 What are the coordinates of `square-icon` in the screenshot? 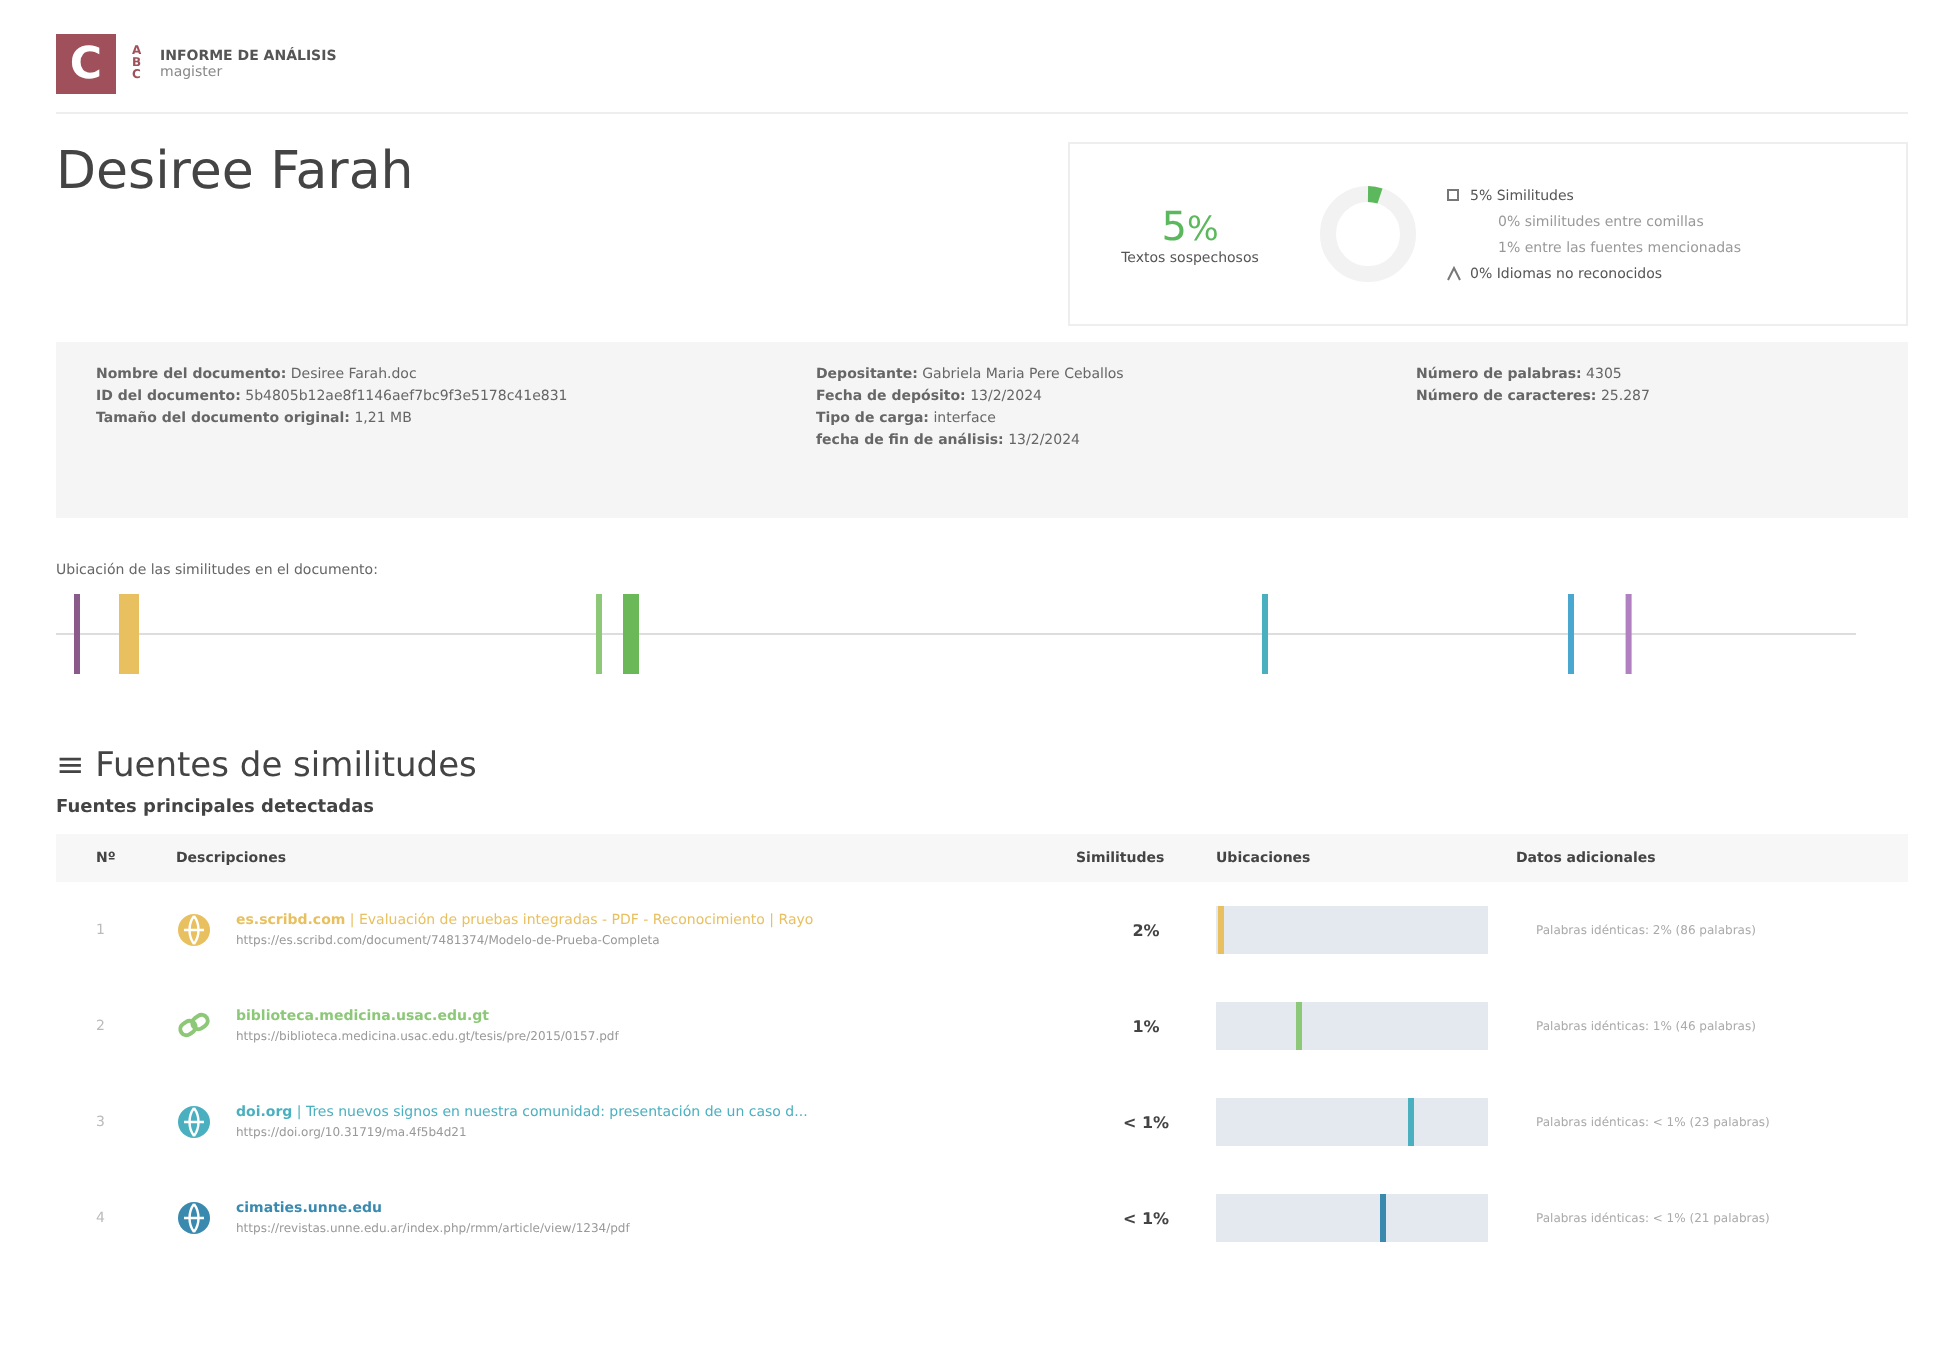 It's located at (1454, 195).